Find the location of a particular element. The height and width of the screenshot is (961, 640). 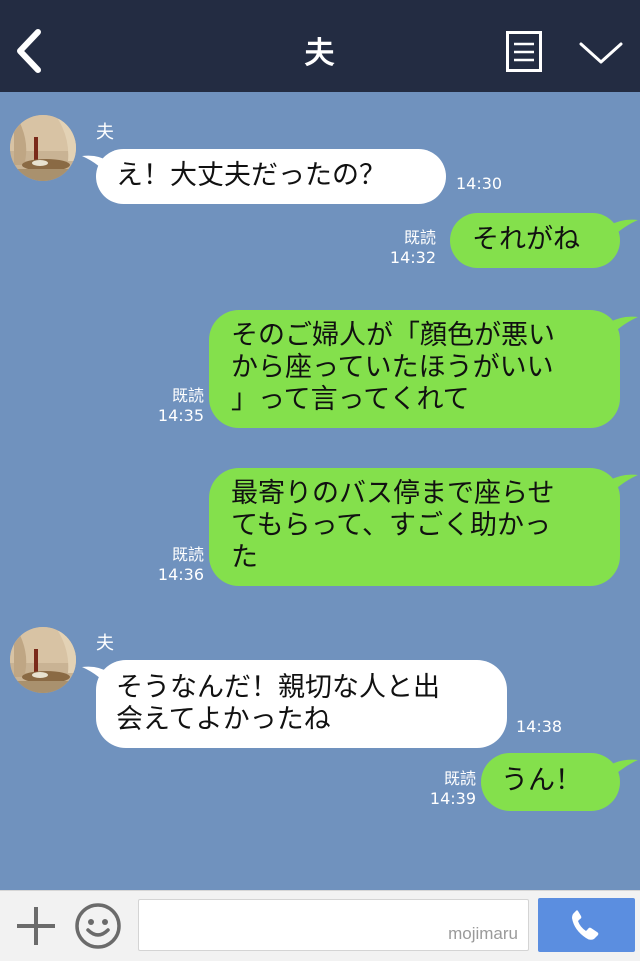

message-meta: 既読 14:32 is located at coordinates (408, 248).